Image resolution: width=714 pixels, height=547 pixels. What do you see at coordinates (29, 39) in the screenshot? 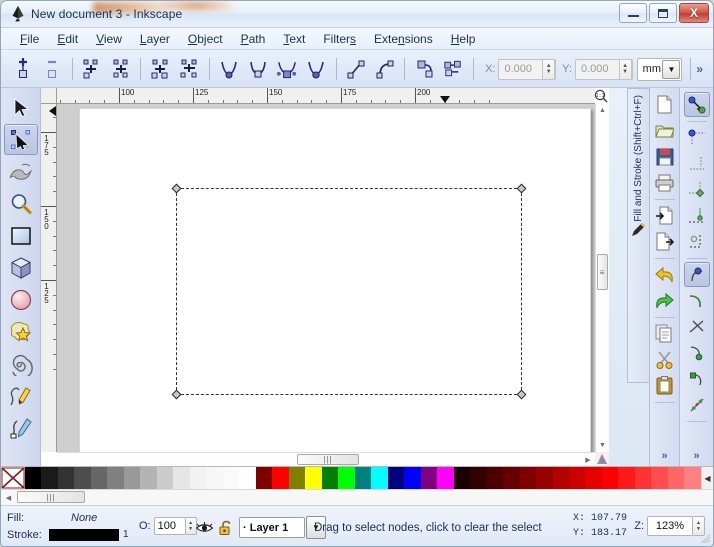
I see `menu-file: File` at bounding box center [29, 39].